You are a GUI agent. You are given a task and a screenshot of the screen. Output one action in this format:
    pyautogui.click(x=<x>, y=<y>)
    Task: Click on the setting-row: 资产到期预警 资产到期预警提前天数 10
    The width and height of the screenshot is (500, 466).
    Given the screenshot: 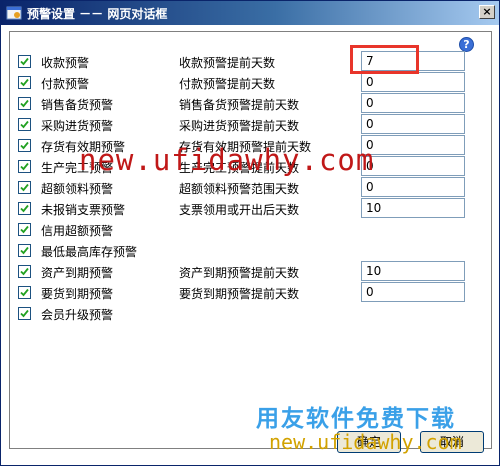 What is the action you would take?
    pyautogui.click(x=250, y=271)
    